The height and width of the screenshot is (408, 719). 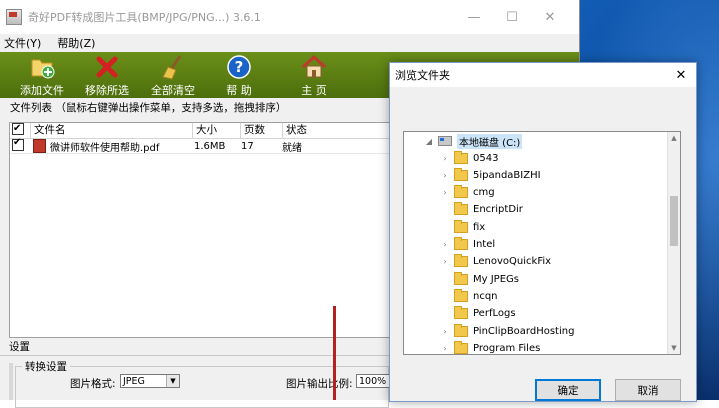 I want to click on tree-node-folder: › Program Files, so click(x=490, y=347).